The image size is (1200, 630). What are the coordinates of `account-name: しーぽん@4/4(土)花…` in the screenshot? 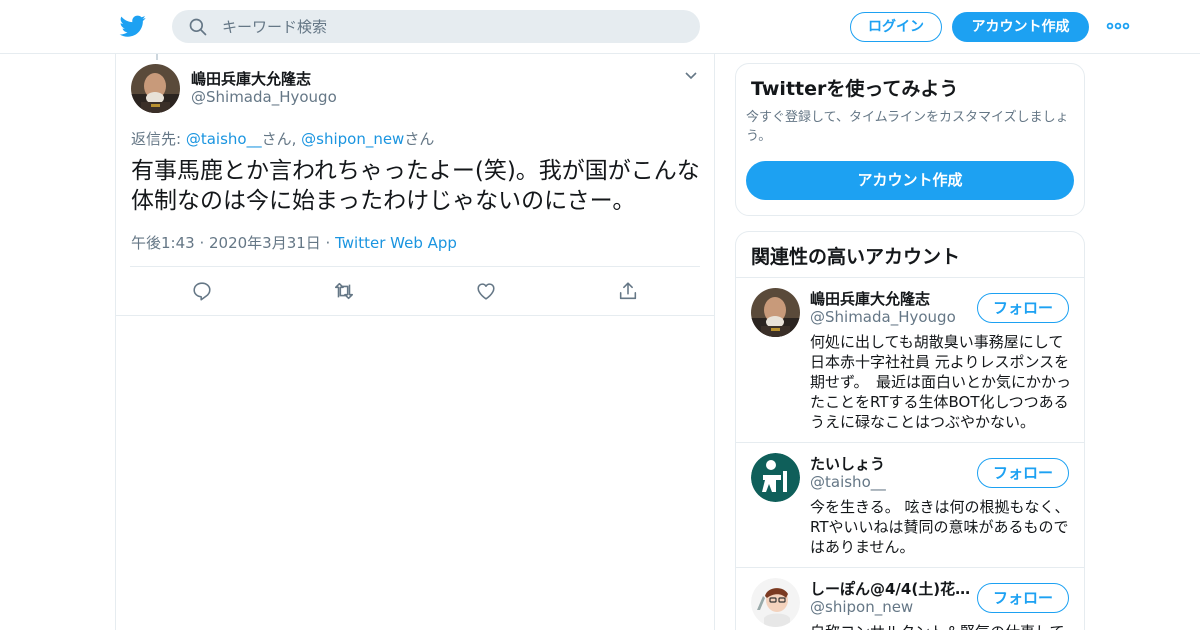 It's located at (890, 588).